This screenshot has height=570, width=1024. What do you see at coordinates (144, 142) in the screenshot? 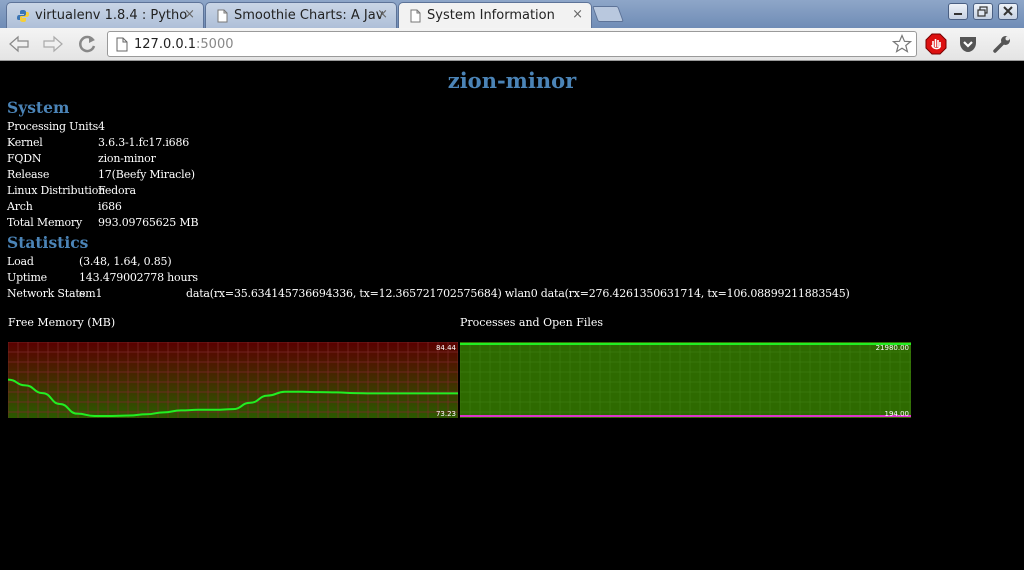
I see `info-value: 3.6.3-1.fc17.i686` at bounding box center [144, 142].